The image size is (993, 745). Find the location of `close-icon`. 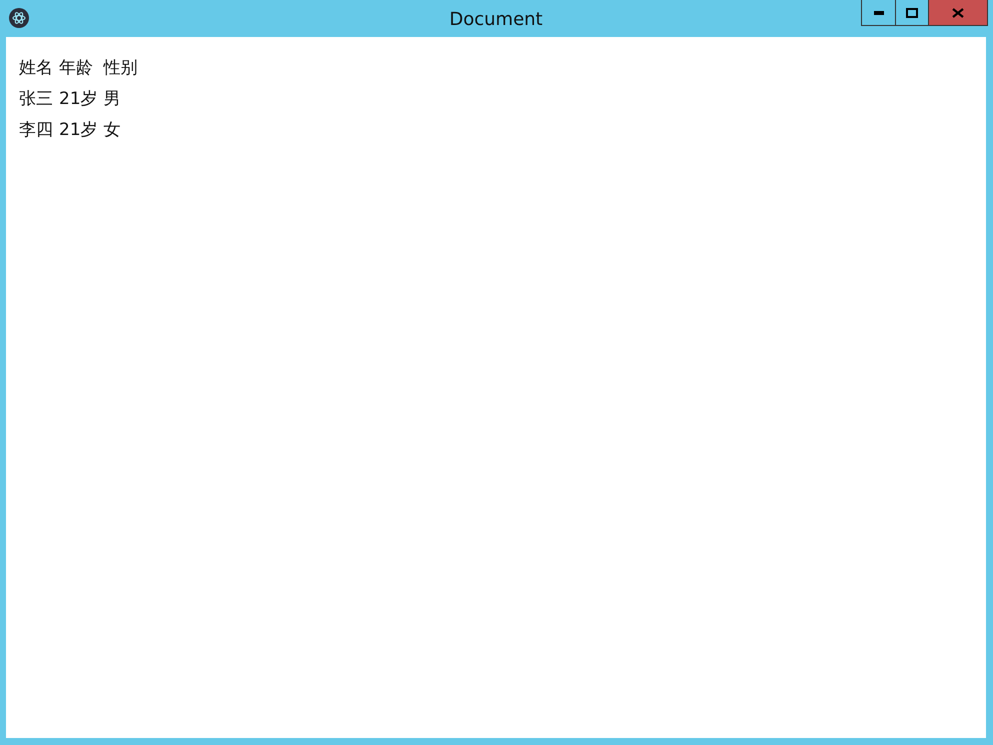

close-icon is located at coordinates (958, 13).